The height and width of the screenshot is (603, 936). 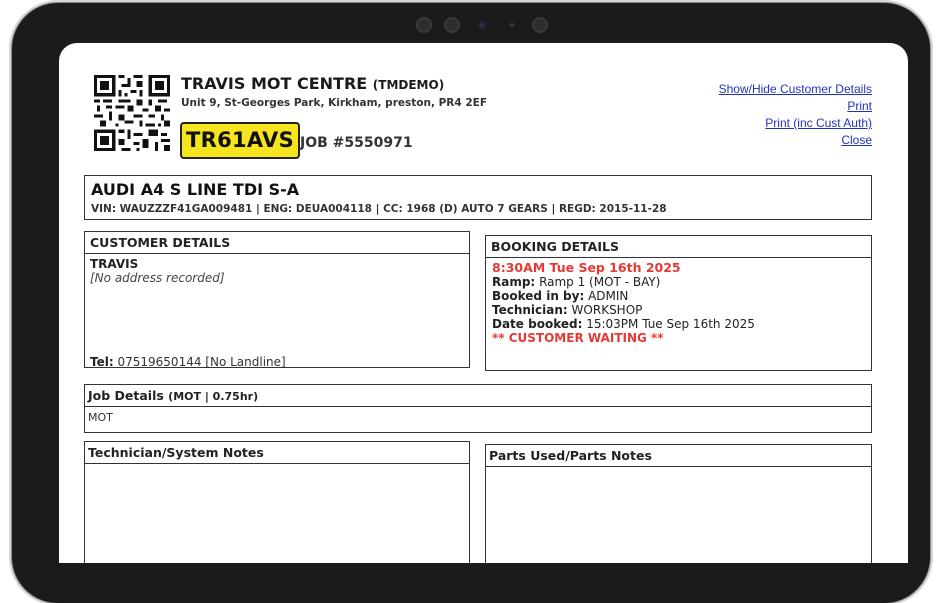 I want to click on customer-name: TRAVIS, so click(x=114, y=264).